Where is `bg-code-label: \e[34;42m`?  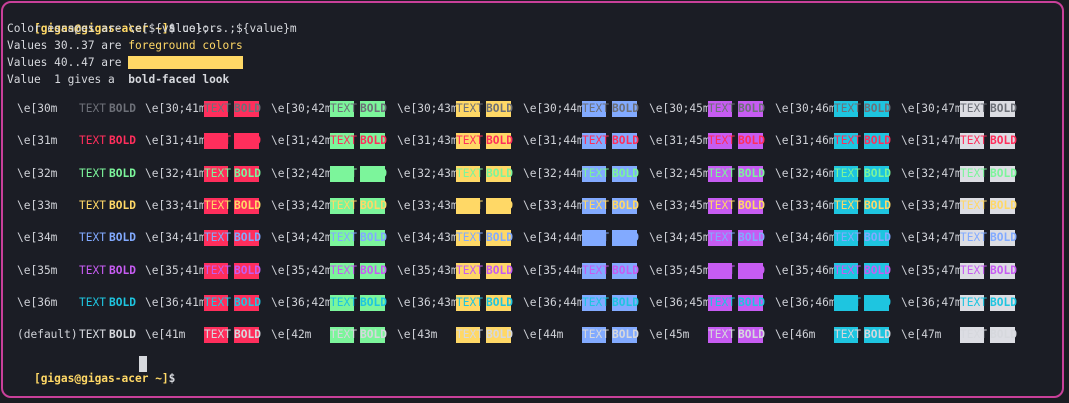 bg-code-label: \e[34;42m is located at coordinates (301, 237).